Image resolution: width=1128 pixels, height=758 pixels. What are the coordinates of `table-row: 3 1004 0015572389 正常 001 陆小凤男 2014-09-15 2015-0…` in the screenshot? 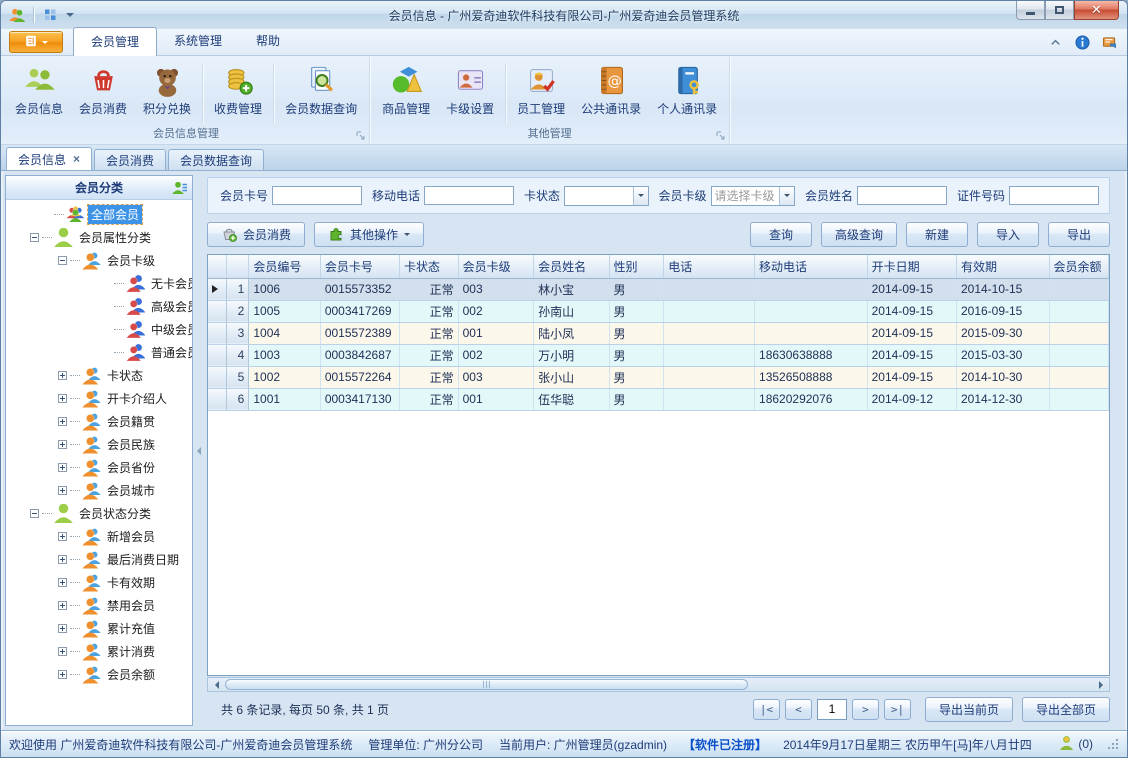 It's located at (658, 333).